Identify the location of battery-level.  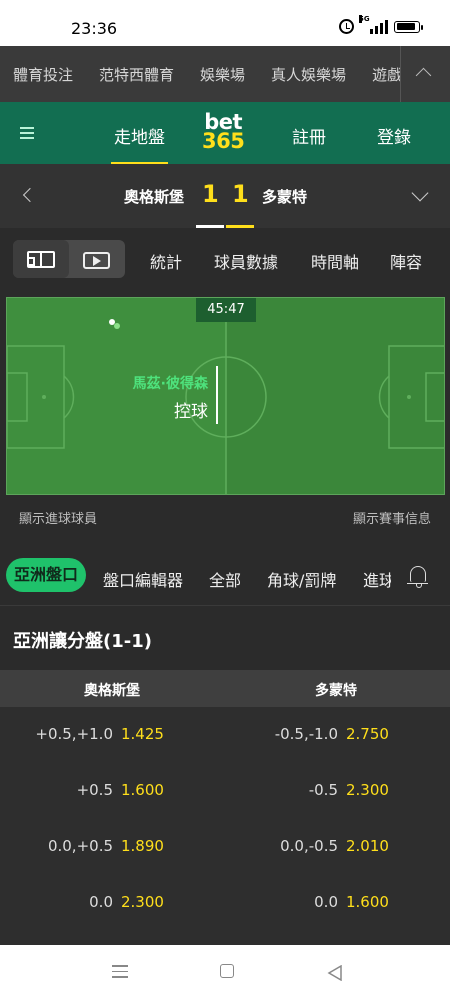
(406, 26).